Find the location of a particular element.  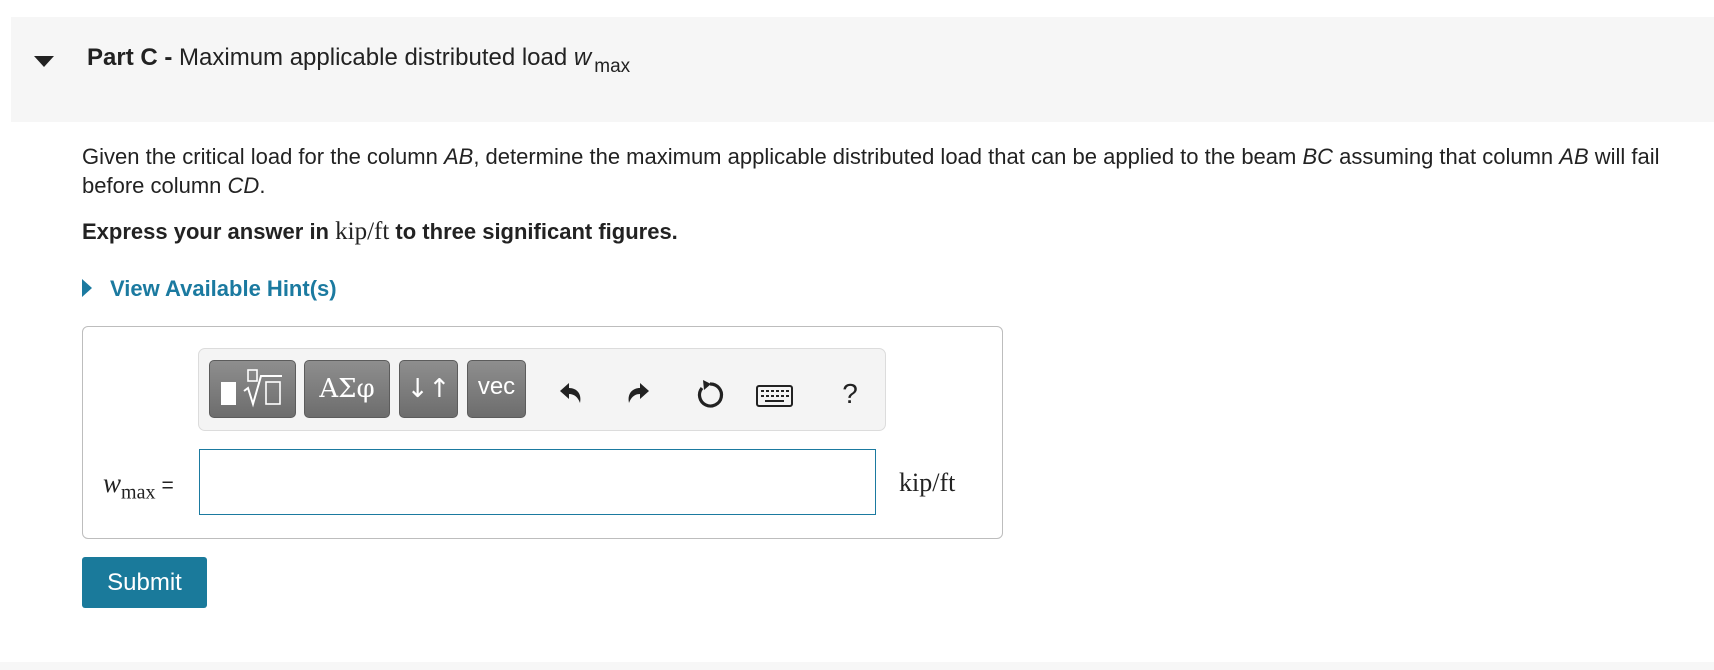

vector-button: vec is located at coordinates (496, 389).